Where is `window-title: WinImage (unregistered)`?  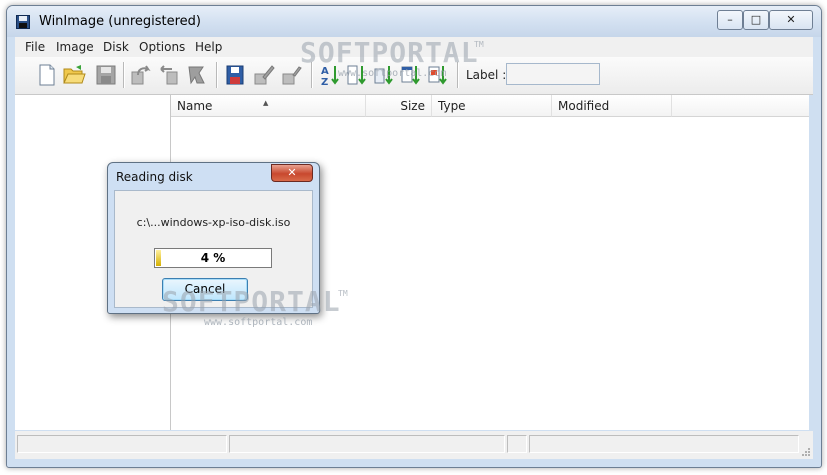 window-title: WinImage (unregistered) is located at coordinates (120, 21).